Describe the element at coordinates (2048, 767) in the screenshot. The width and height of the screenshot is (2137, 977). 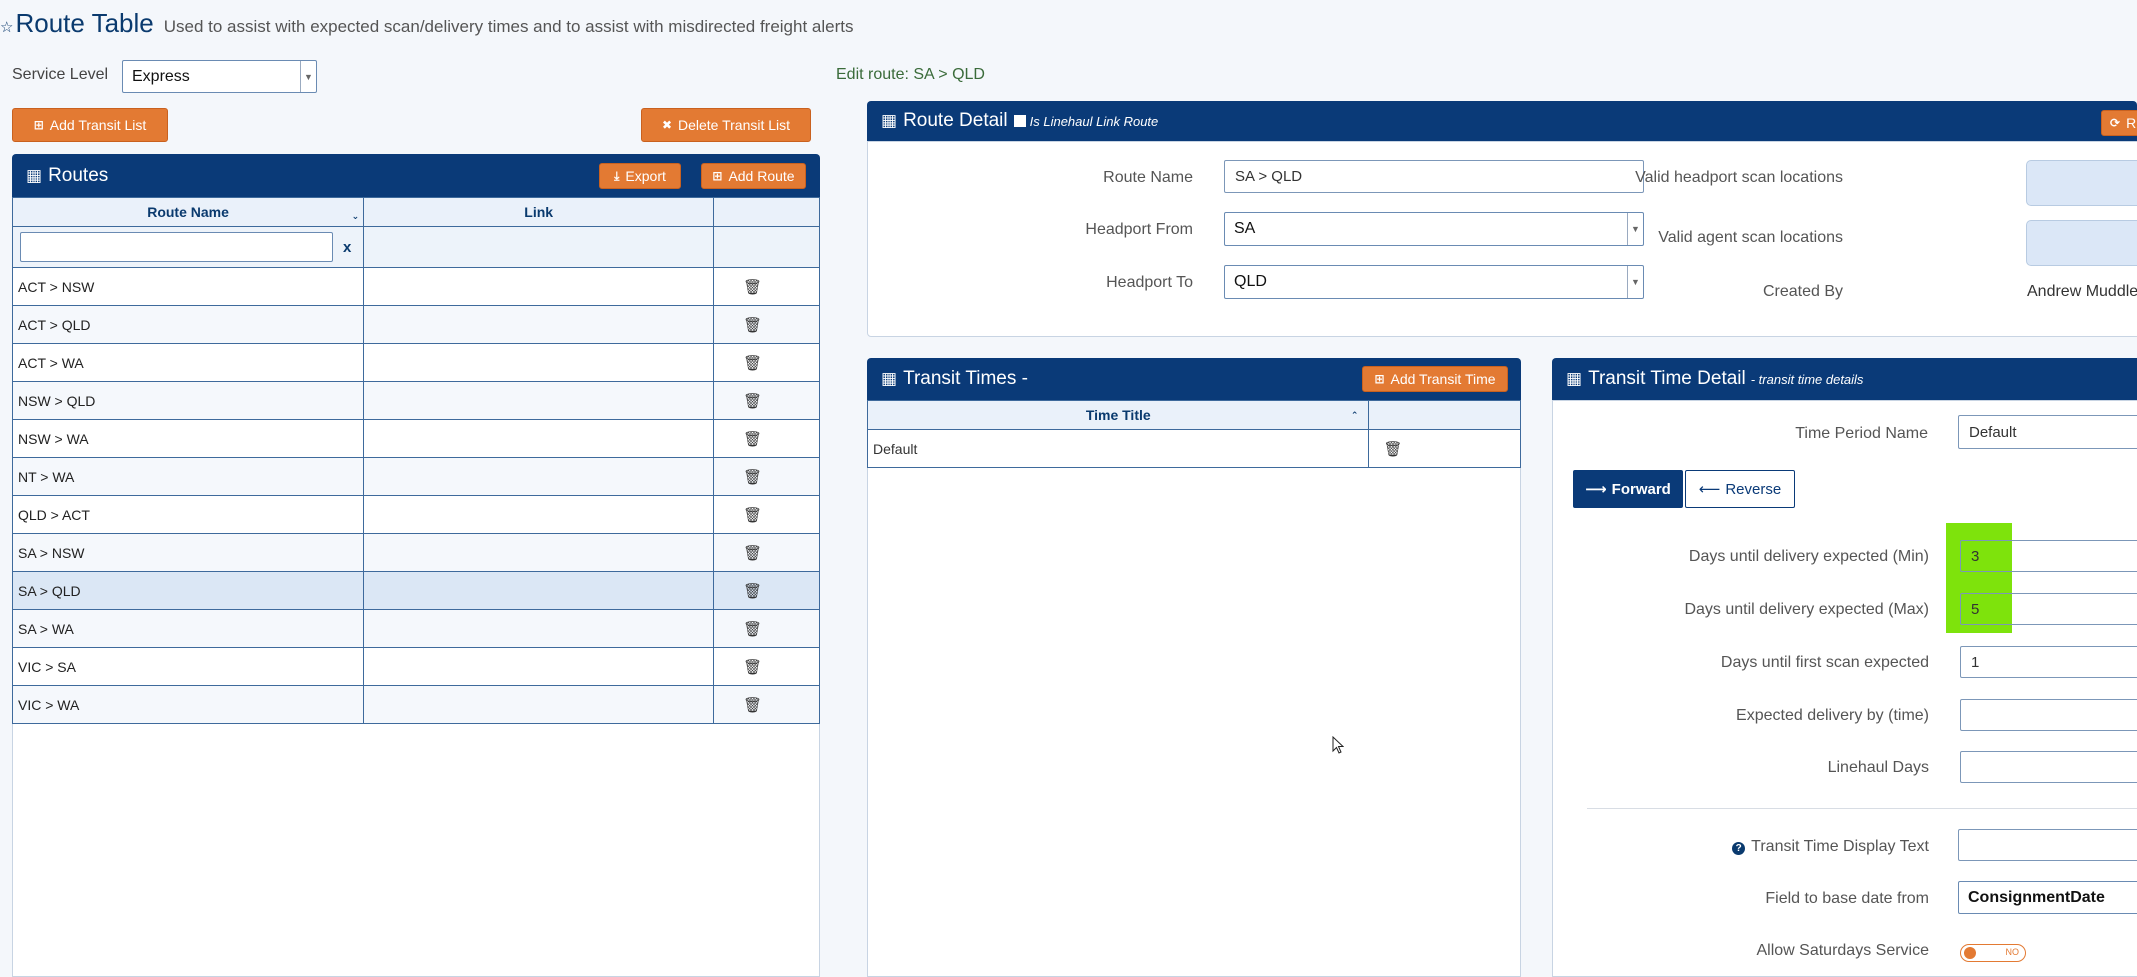
I see `linehaul-days-input` at that location.